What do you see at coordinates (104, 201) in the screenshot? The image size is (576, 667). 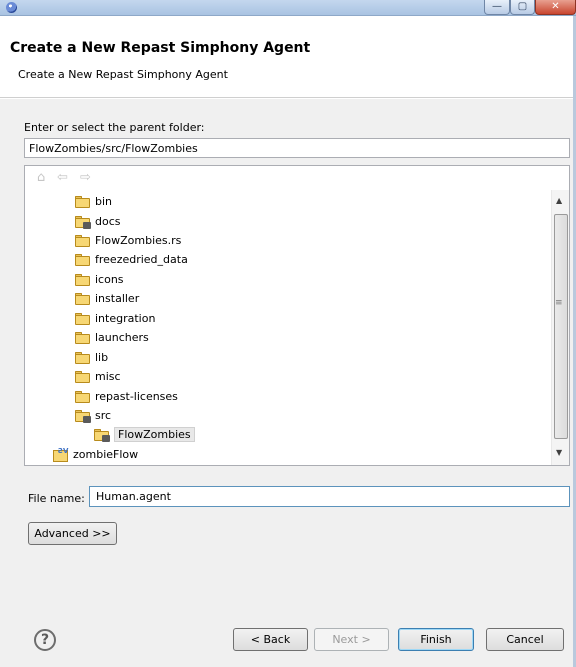 I see `tree-item-label: bin` at bounding box center [104, 201].